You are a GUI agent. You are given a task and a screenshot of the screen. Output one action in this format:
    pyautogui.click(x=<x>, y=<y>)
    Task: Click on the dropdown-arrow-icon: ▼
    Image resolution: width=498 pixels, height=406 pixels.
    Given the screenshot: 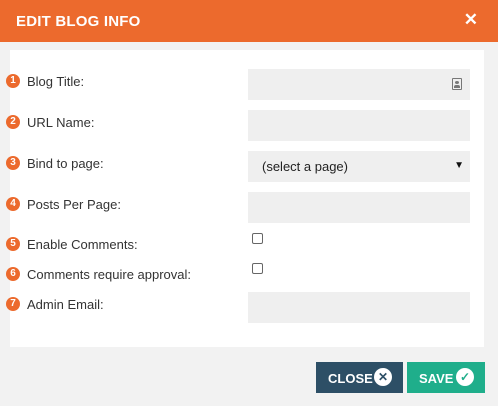 What is the action you would take?
    pyautogui.click(x=459, y=165)
    